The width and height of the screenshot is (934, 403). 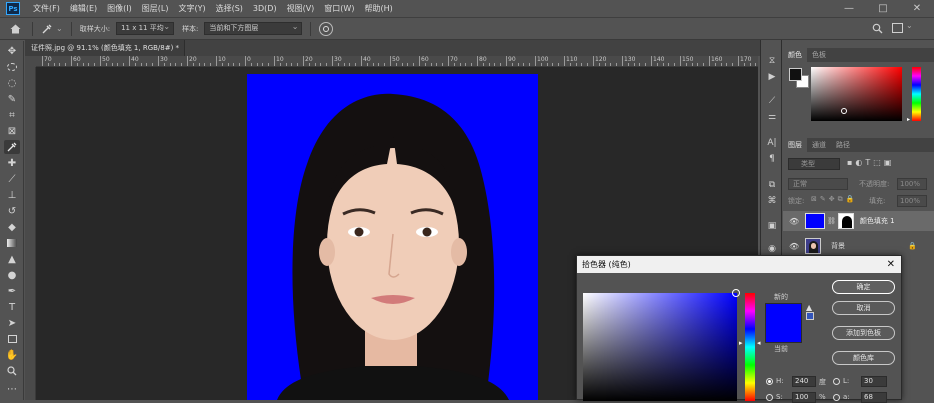 What do you see at coordinates (83, 8) in the screenshot?
I see `menu-edit: 编辑(E)` at bounding box center [83, 8].